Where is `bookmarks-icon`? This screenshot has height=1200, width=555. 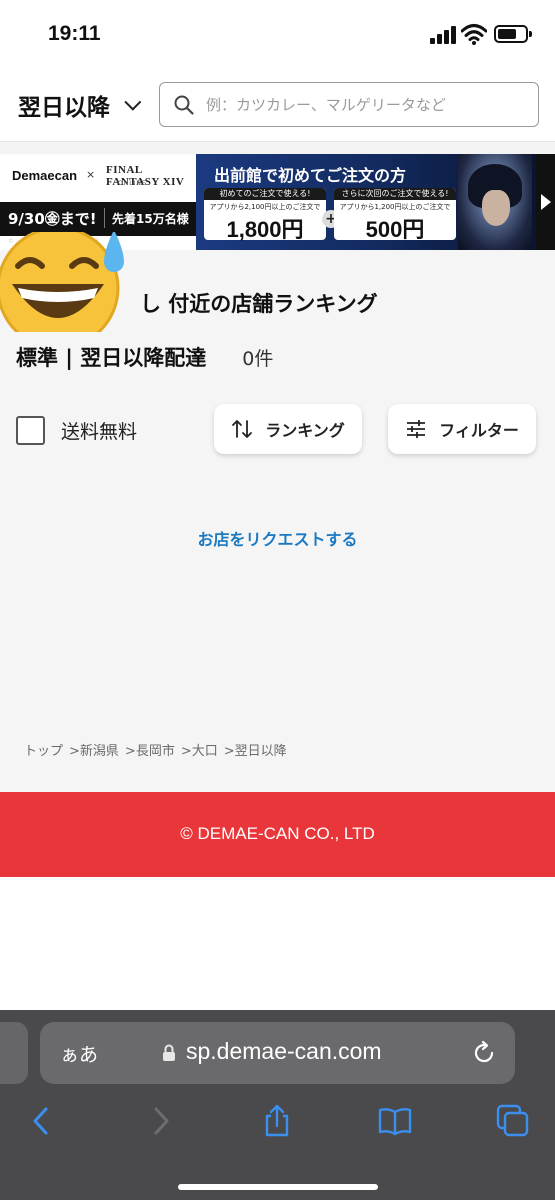 bookmarks-icon is located at coordinates (395, 1121).